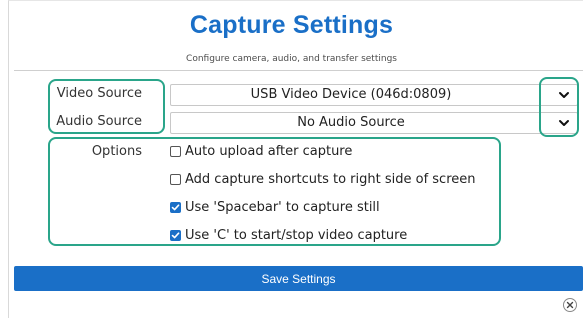  Describe the element at coordinates (298, 278) in the screenshot. I see `save-settings-button: Save Settings` at that location.